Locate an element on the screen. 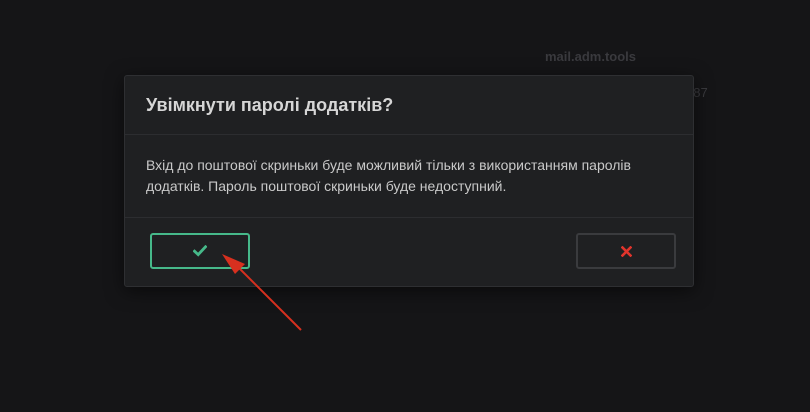  confirm-button is located at coordinates (200, 251).